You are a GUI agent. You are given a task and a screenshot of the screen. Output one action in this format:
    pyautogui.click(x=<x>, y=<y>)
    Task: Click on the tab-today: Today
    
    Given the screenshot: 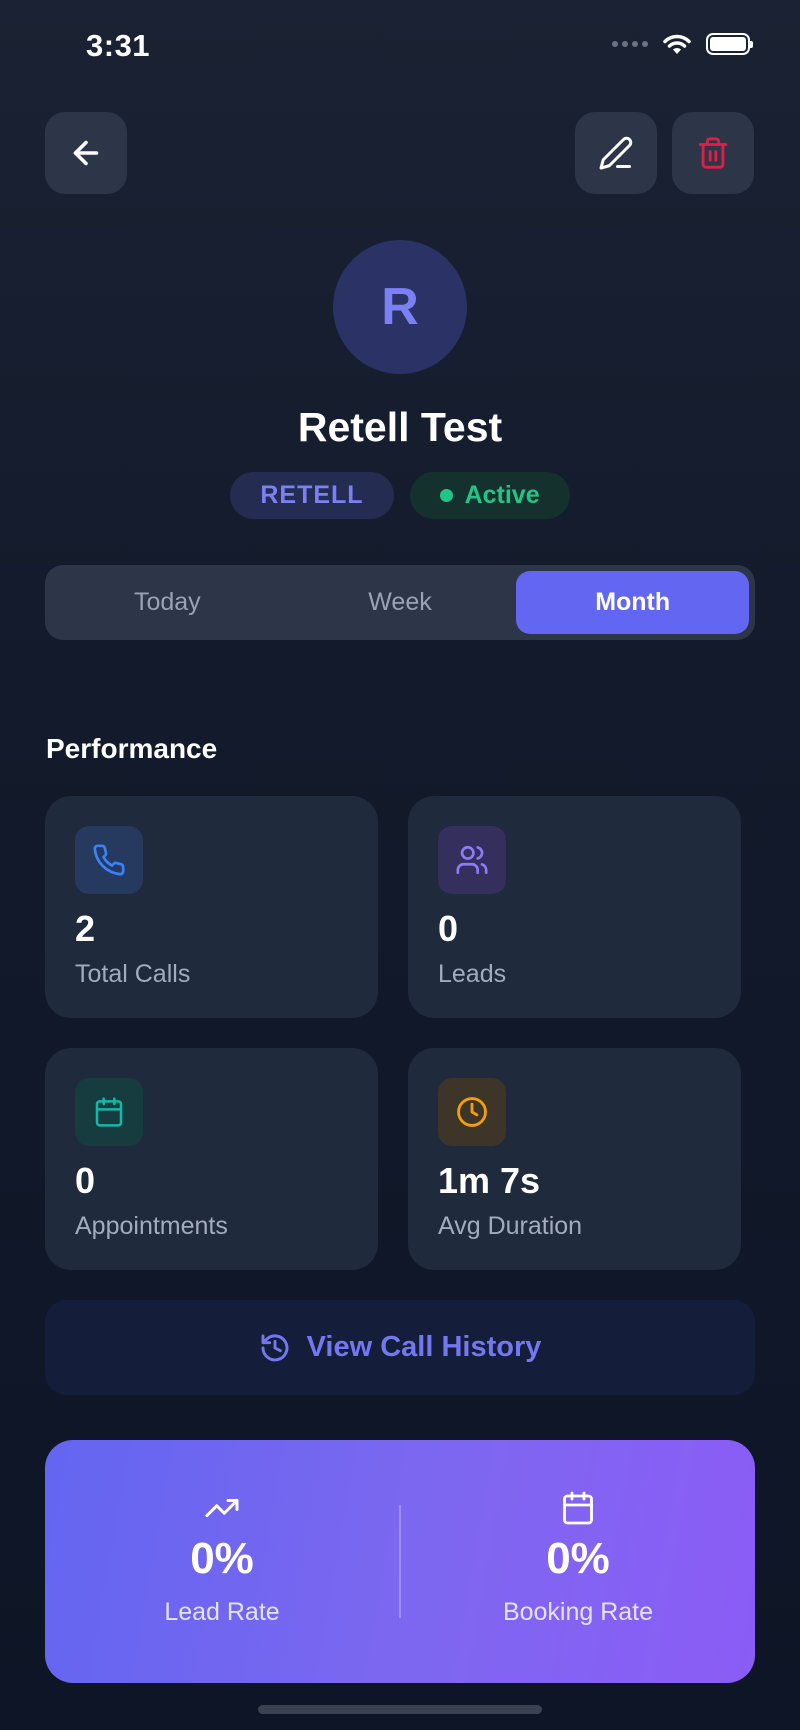 What is the action you would take?
    pyautogui.click(x=167, y=602)
    